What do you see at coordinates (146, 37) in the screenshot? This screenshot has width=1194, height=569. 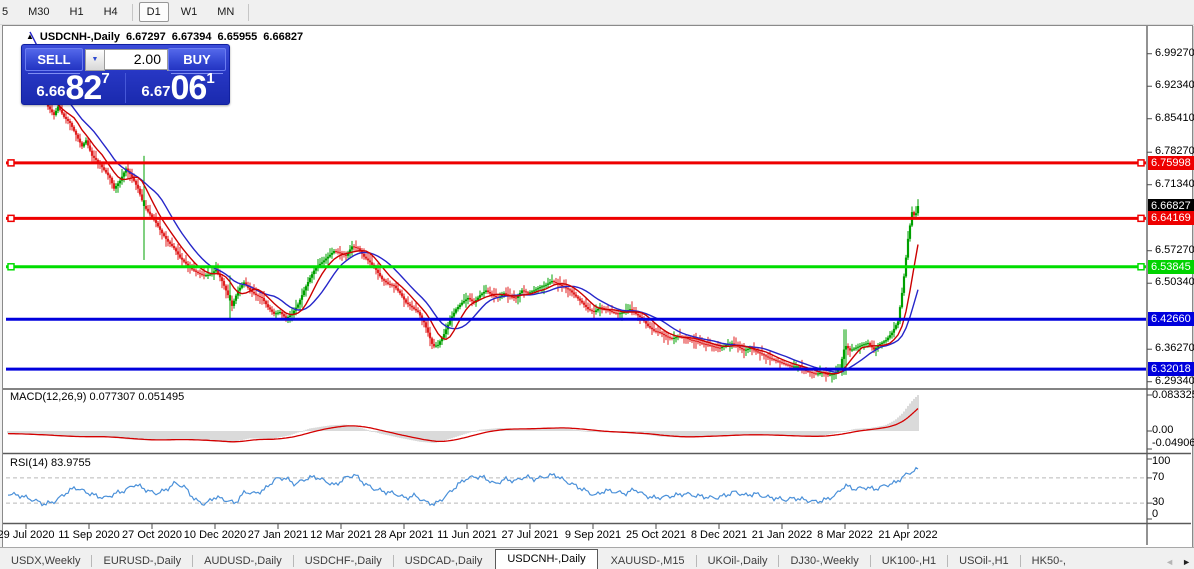 I see `ohlc-open: 6.67297` at bounding box center [146, 37].